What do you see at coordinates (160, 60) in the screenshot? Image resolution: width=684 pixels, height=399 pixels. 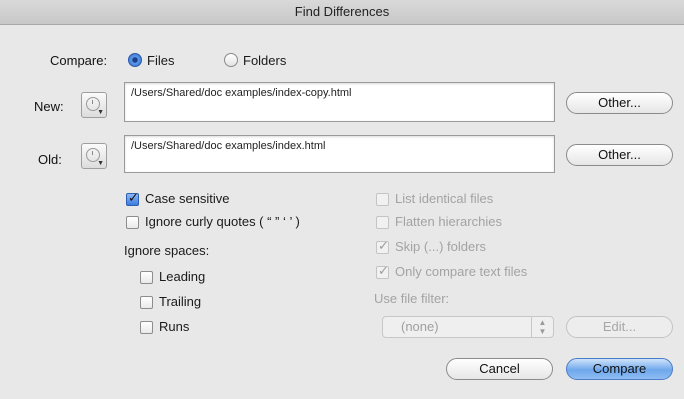 I see `files-radio-label: Files` at bounding box center [160, 60].